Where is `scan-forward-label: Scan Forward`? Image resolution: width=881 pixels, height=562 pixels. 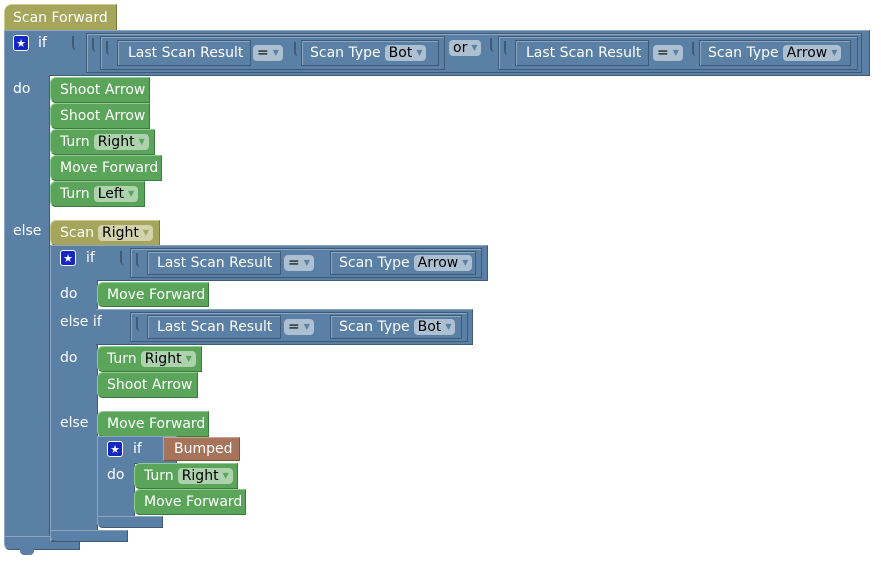 scan-forward-label: Scan Forward is located at coordinates (60, 18).